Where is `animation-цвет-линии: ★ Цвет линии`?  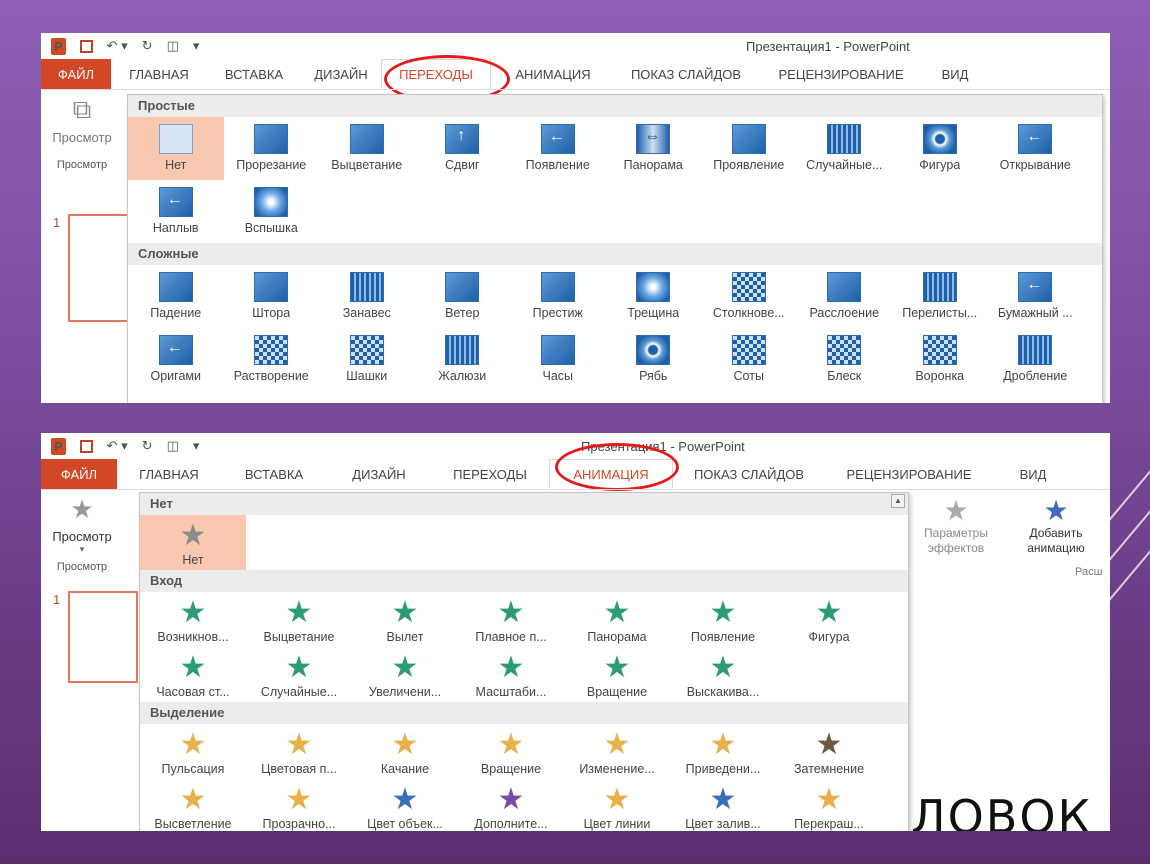 animation-цвет-линии: ★ Цвет линии is located at coordinates (617, 805).